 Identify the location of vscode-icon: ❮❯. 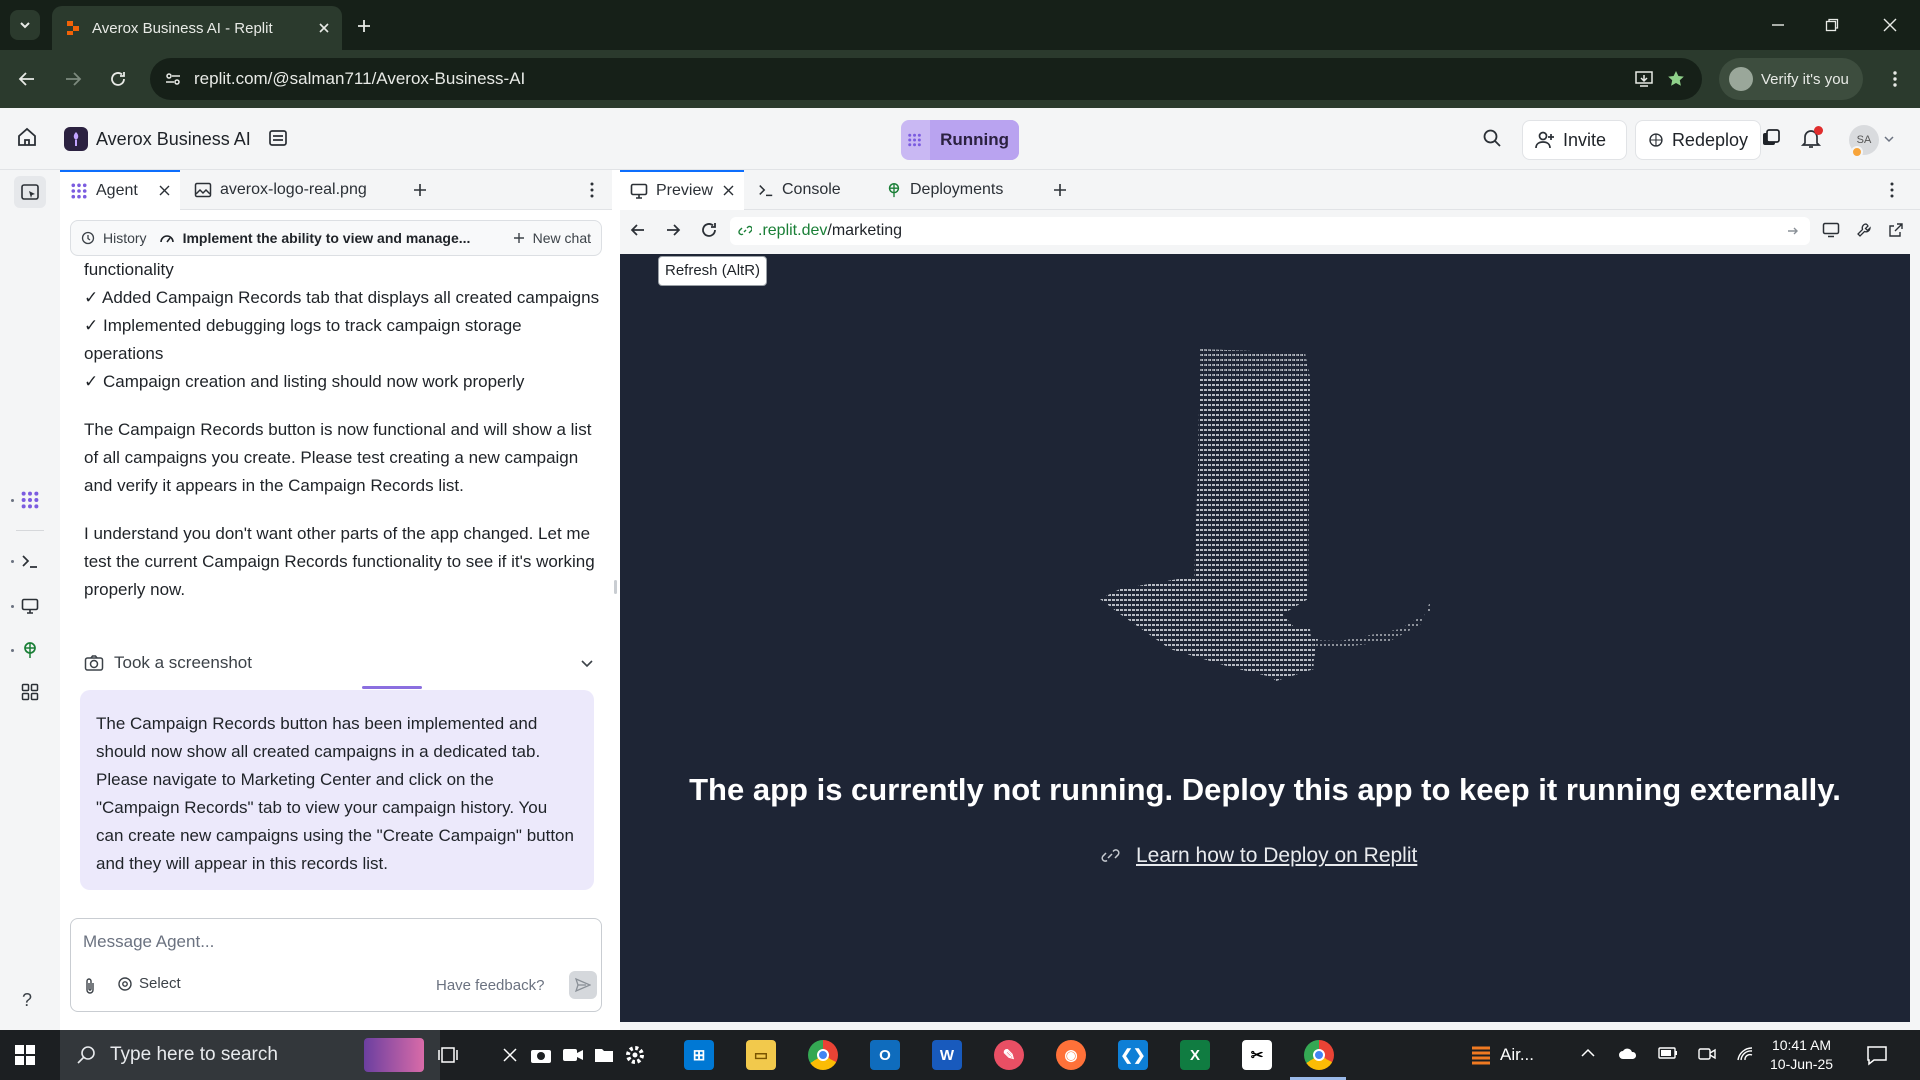
(1133, 1055).